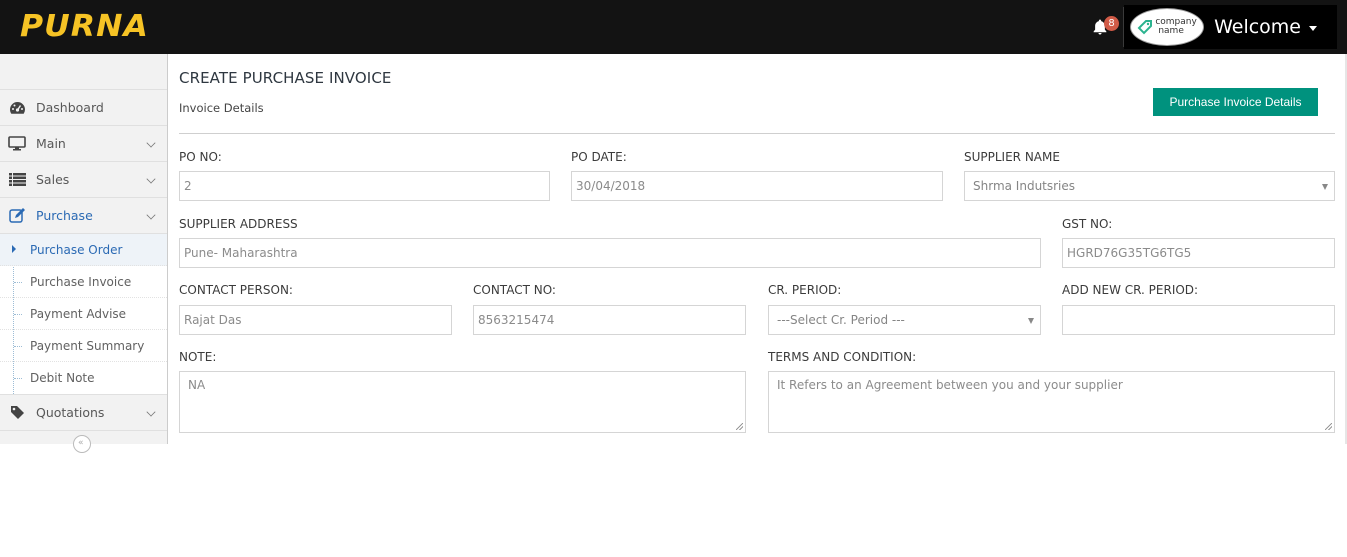 This screenshot has width=1347, height=557. Describe the element at coordinates (610, 253) in the screenshot. I see `supplier-address-input: Pune- Maharashtra` at that location.